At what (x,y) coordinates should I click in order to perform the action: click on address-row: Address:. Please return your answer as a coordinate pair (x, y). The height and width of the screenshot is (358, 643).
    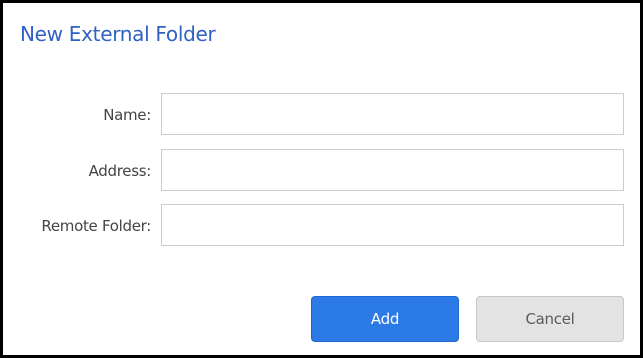
    Looking at the image, I should click on (321, 171).